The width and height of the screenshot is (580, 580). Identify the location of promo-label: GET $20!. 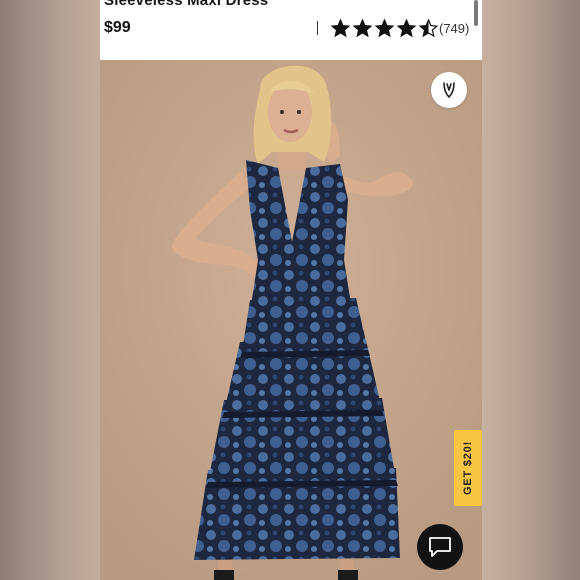
(468, 468).